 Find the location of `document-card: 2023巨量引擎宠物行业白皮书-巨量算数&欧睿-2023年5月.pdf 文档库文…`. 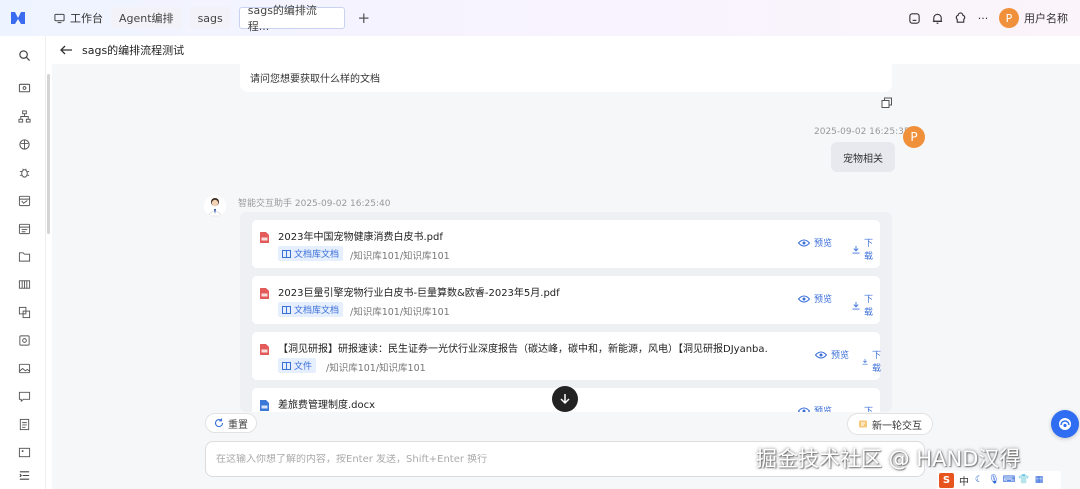

document-card: 2023巨量引擎宠物行业白皮书-巨量算数&欧睿-2023年5月.pdf 文档库文… is located at coordinates (566, 300).